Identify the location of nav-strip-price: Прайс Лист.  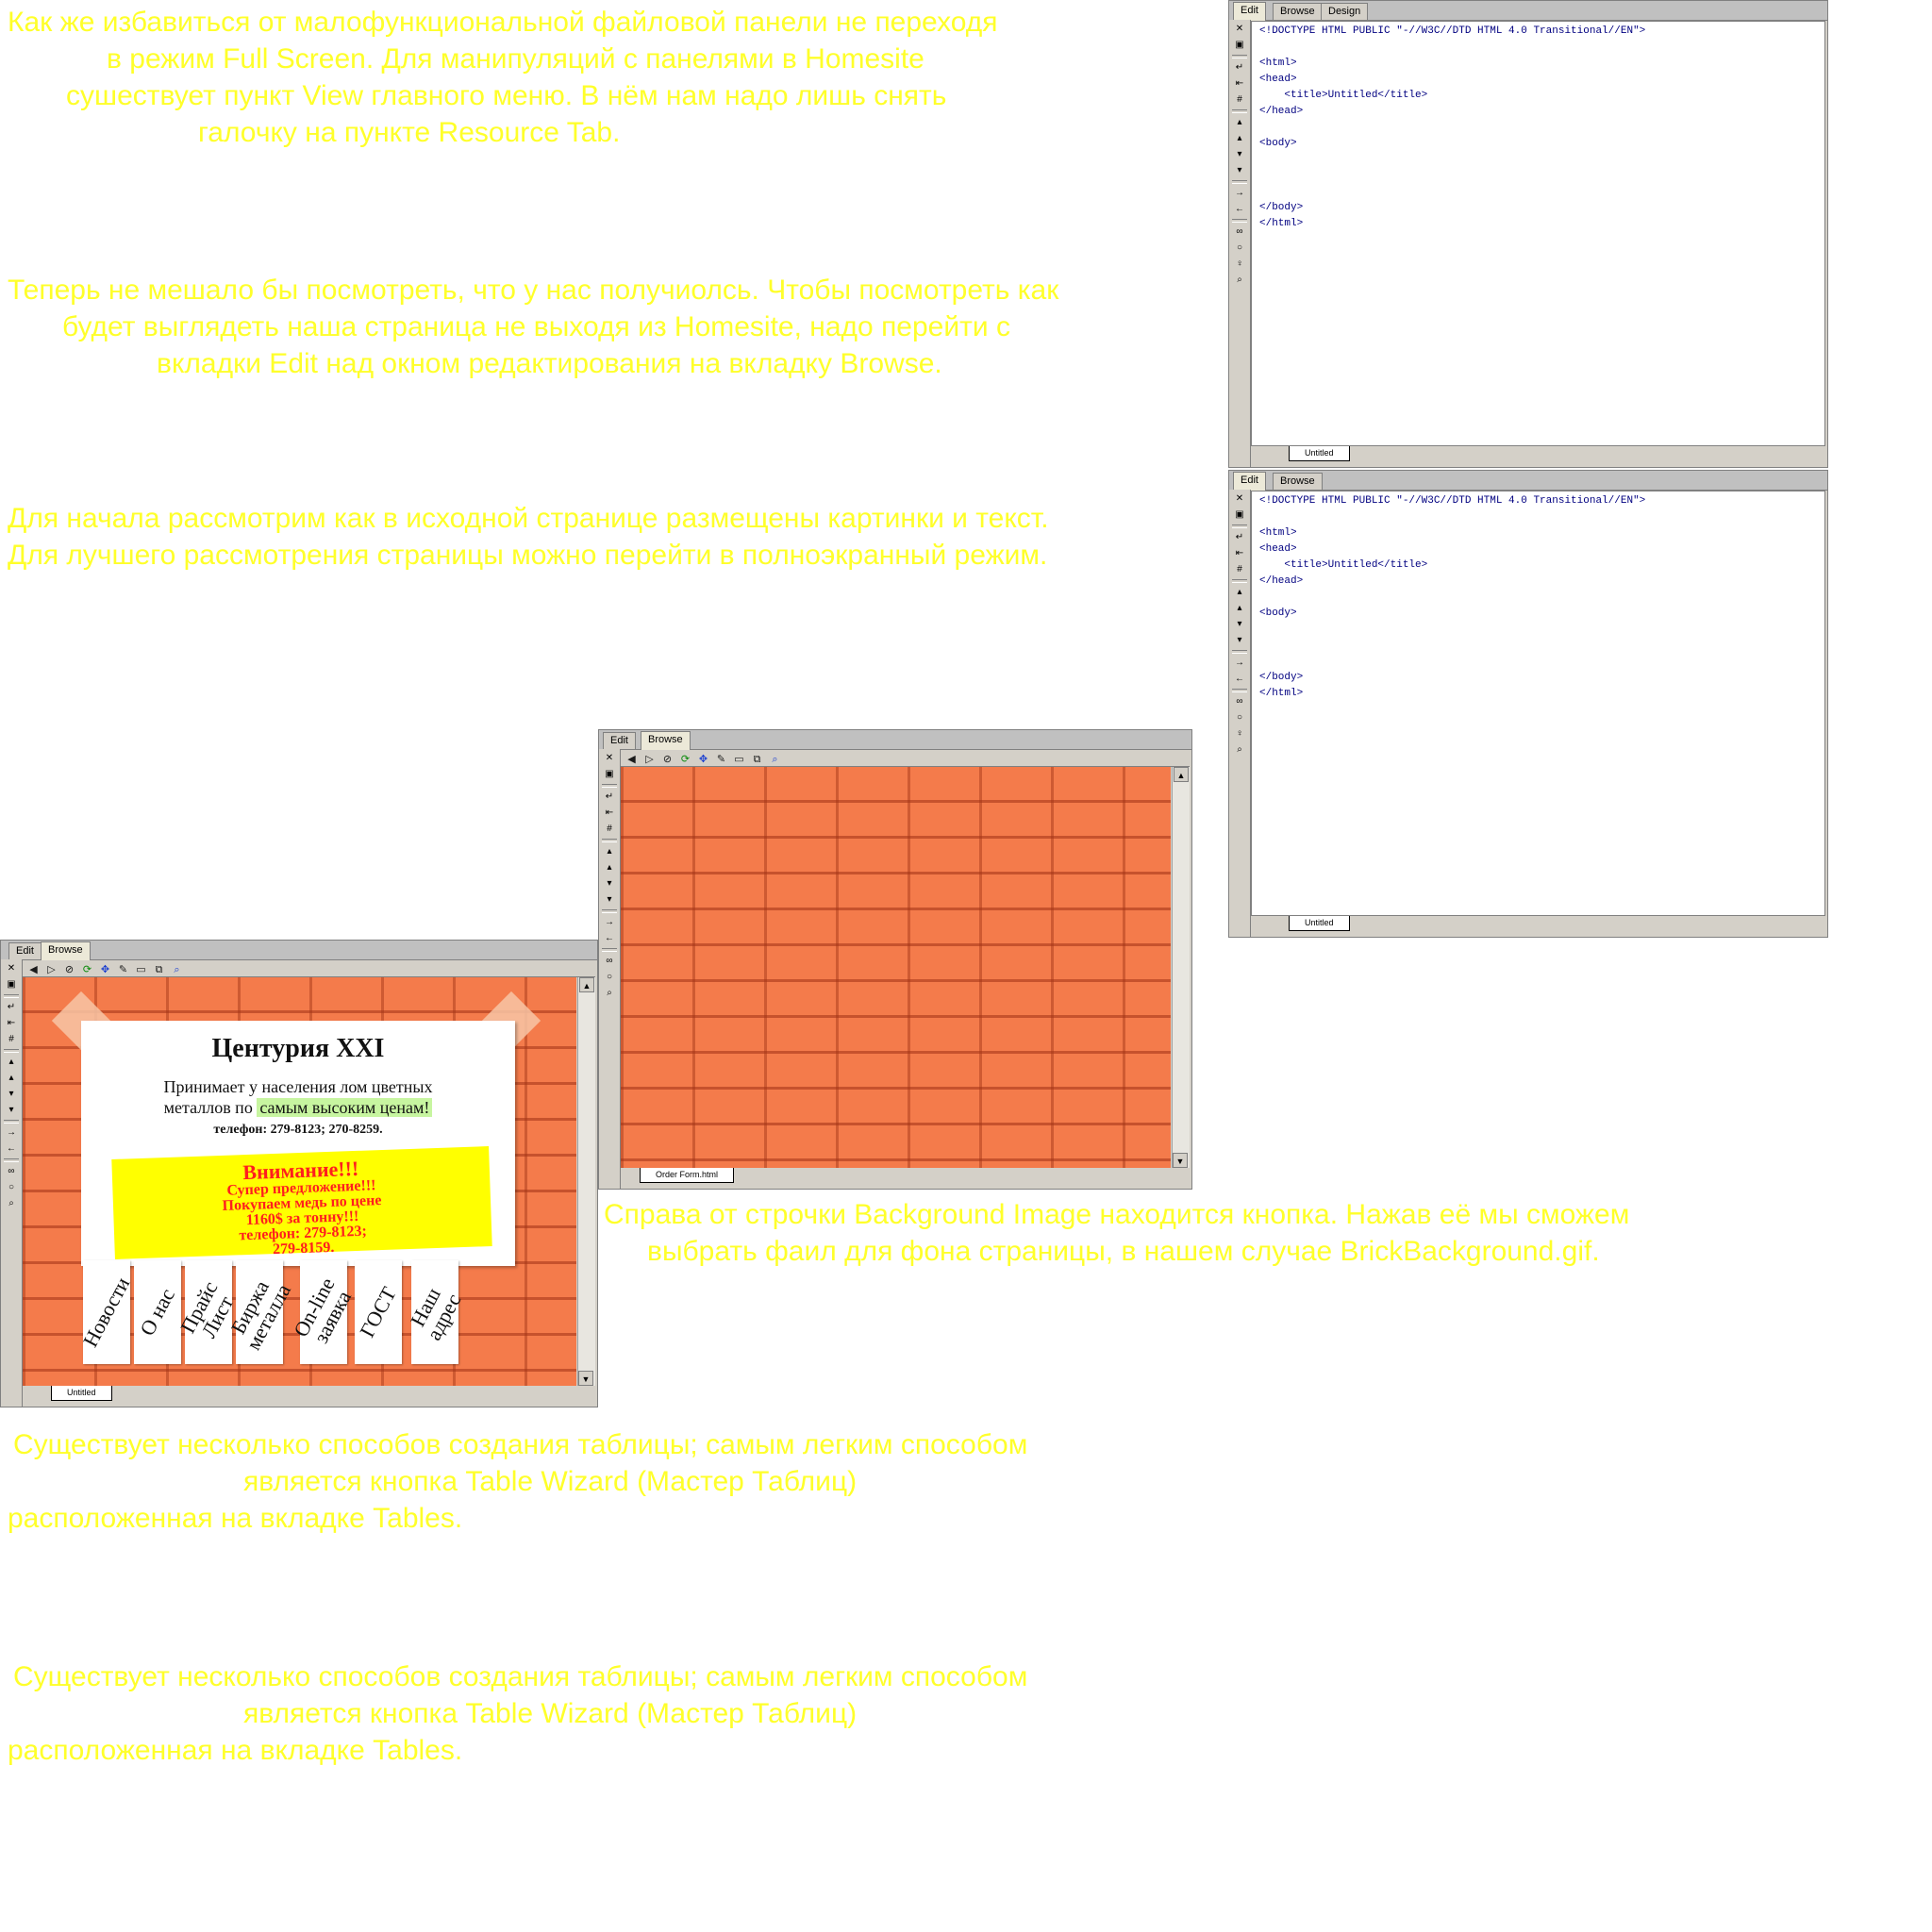
(206, 1312).